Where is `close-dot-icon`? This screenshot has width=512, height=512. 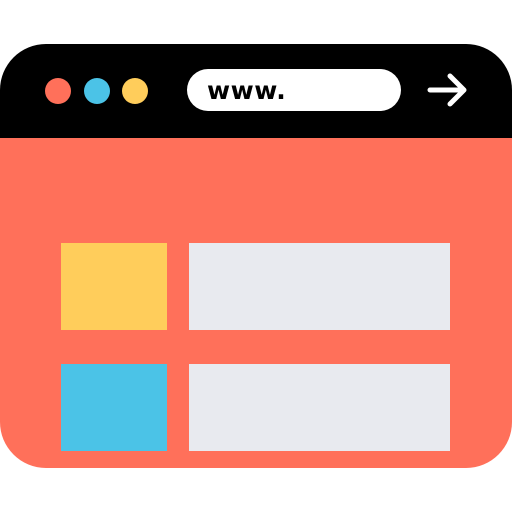
close-dot-icon is located at coordinates (58, 91).